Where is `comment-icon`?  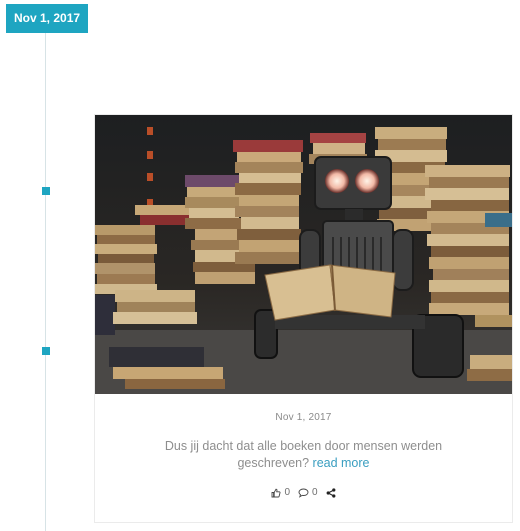
comment-icon is located at coordinates (303, 493).